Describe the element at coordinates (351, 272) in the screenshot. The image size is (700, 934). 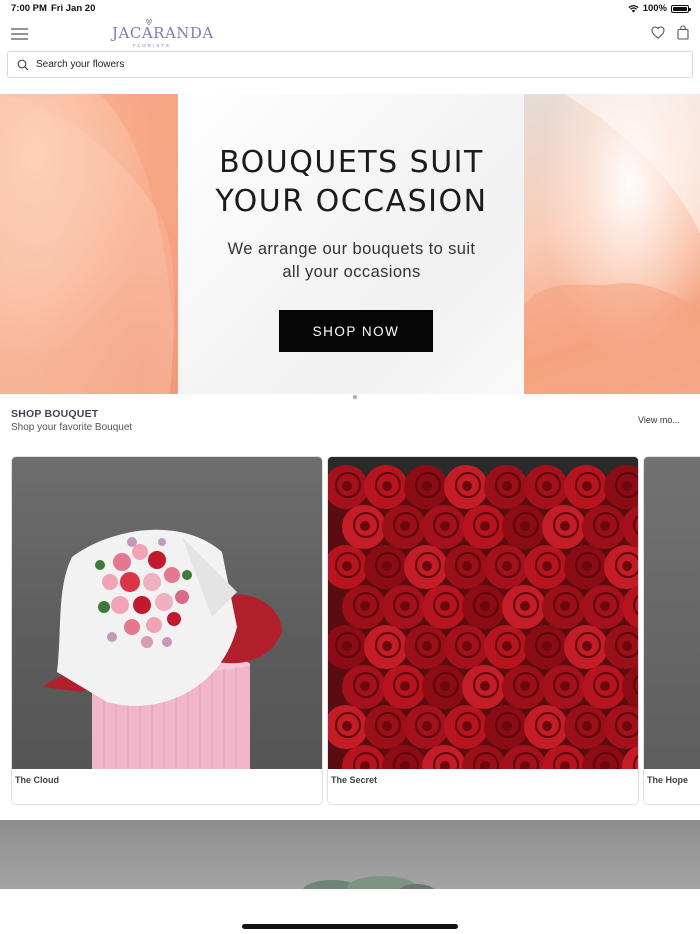
I see `hero-subtitle-line2: all your occasions` at that location.